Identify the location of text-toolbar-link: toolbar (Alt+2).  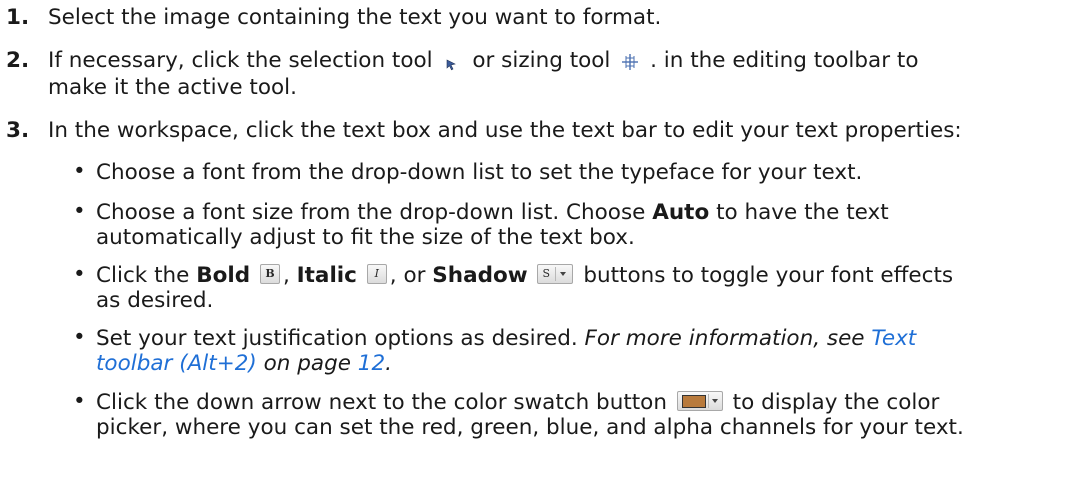
(176, 363).